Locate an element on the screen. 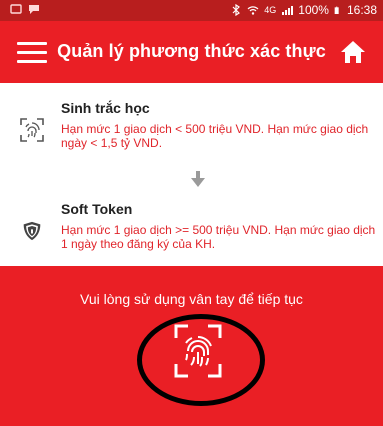 This screenshot has width=383, height=426. fingerprint-scan-icon is located at coordinates (32, 130).